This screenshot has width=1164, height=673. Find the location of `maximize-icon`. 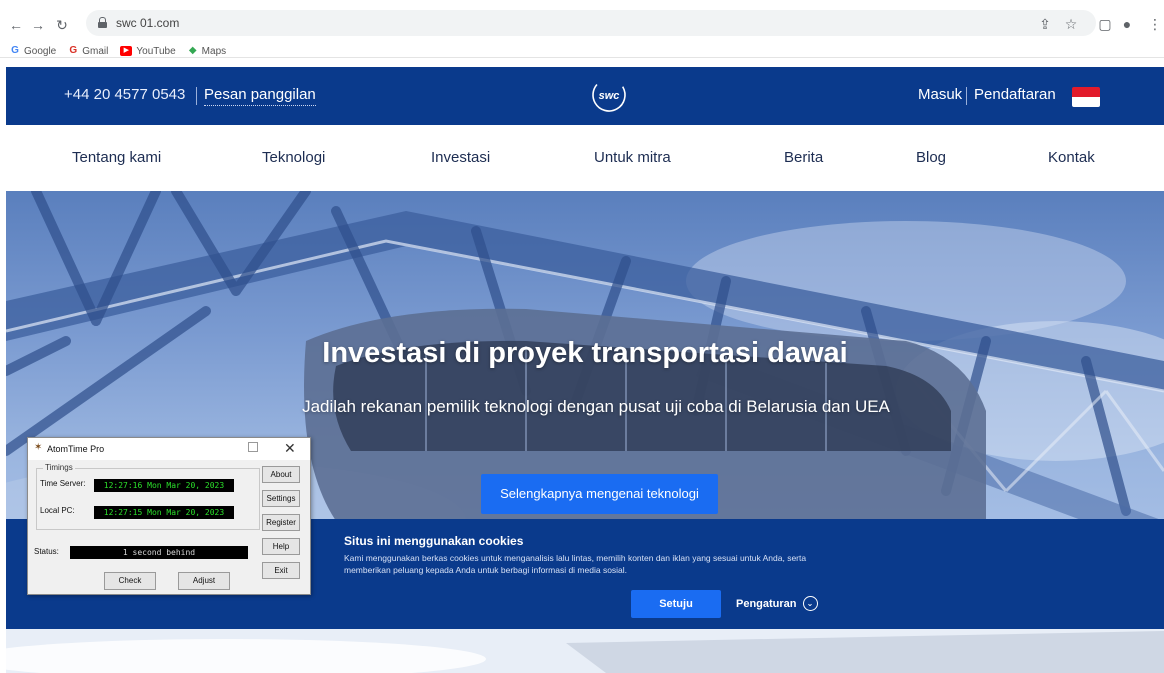

maximize-icon is located at coordinates (253, 447).